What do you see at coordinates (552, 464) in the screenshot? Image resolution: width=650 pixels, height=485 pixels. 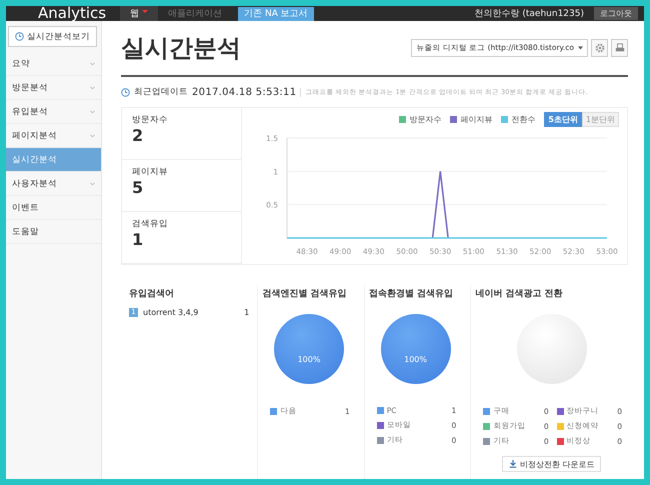 I see `download-button: 비정상전환 다운로드` at bounding box center [552, 464].